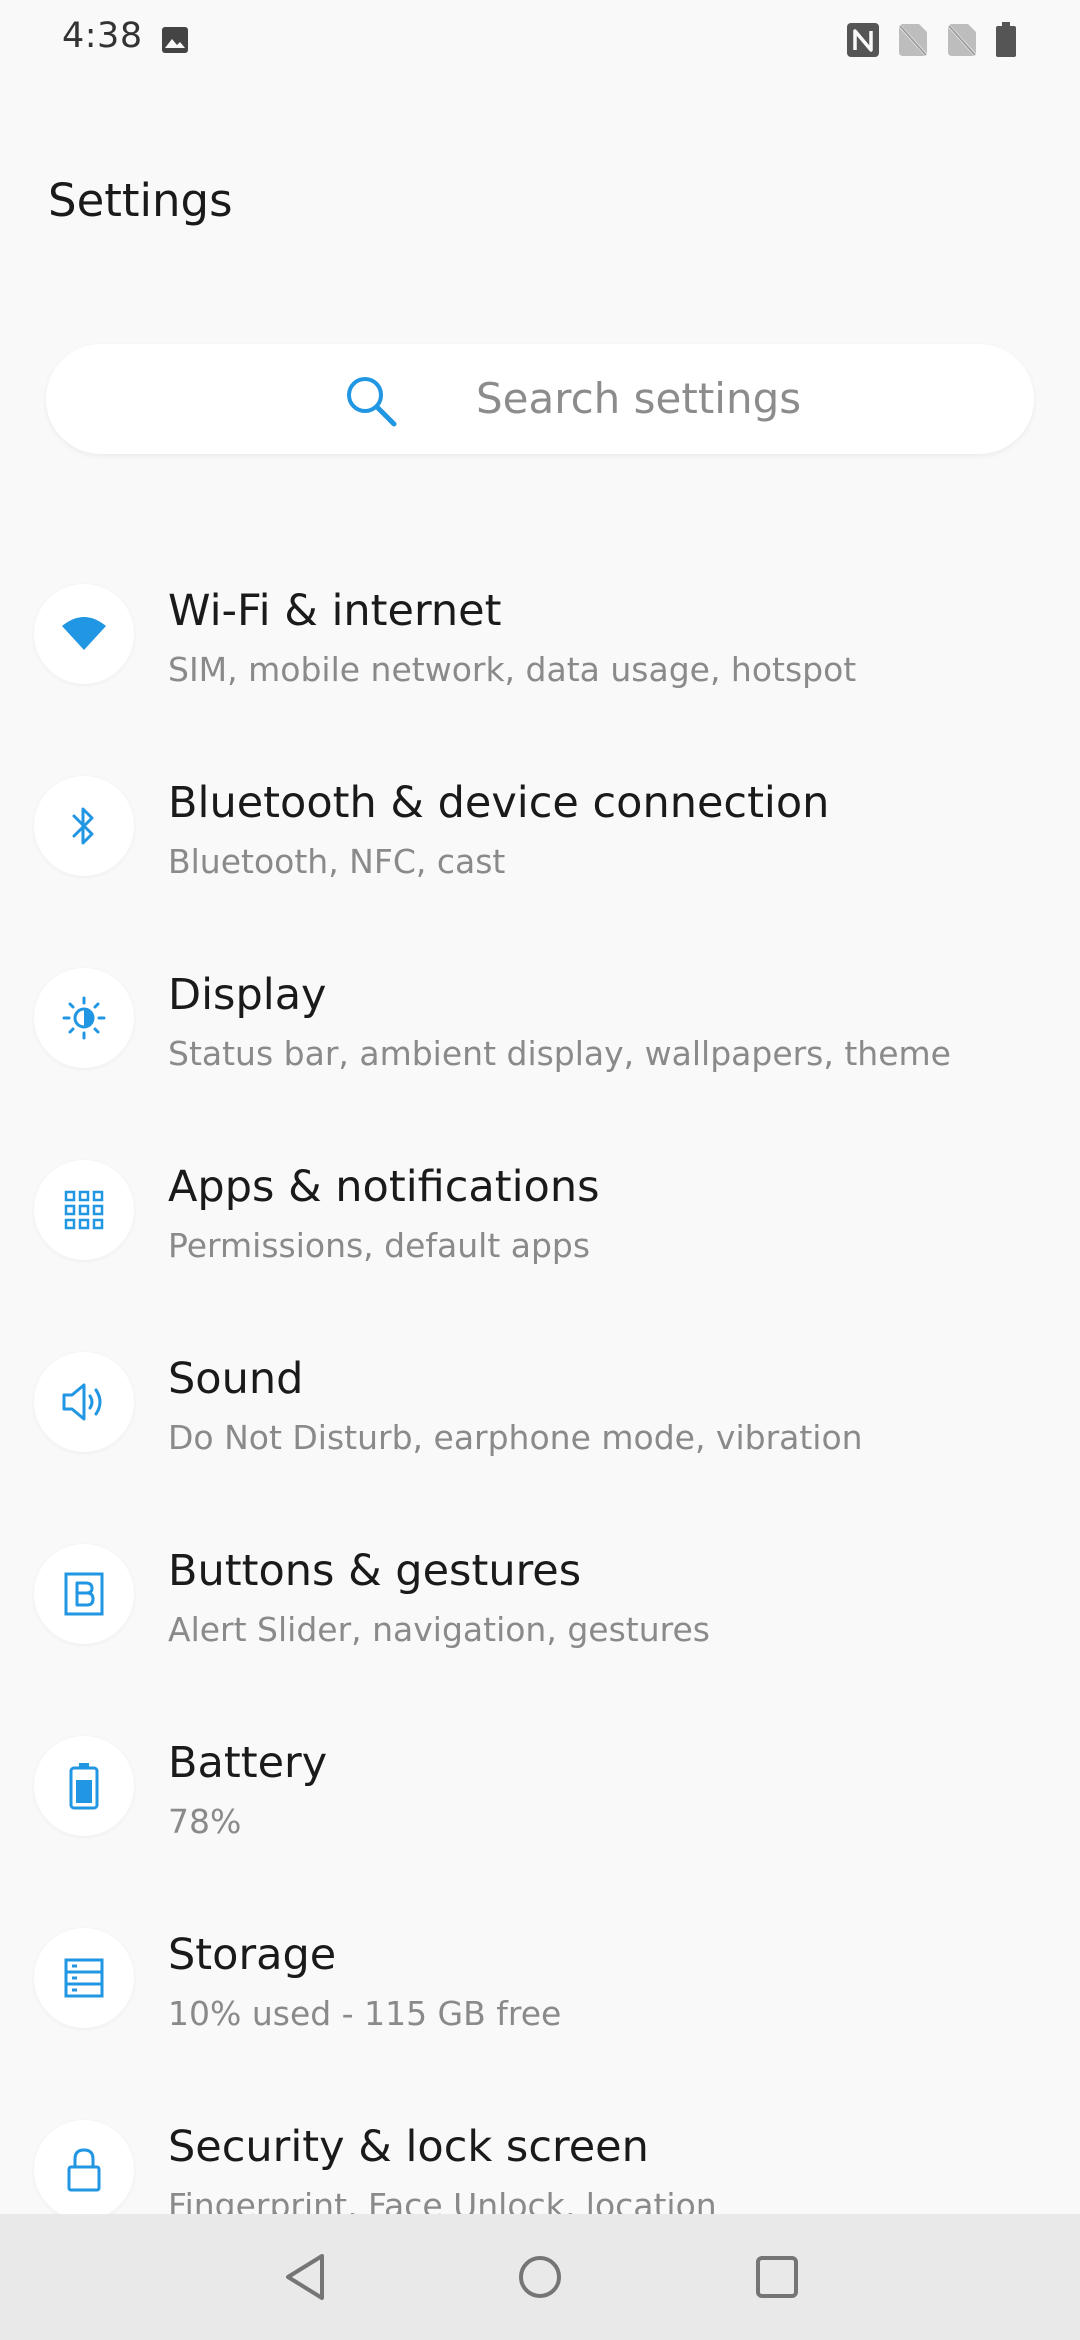  What do you see at coordinates (84, 634) in the screenshot?
I see `wifi-icon` at bounding box center [84, 634].